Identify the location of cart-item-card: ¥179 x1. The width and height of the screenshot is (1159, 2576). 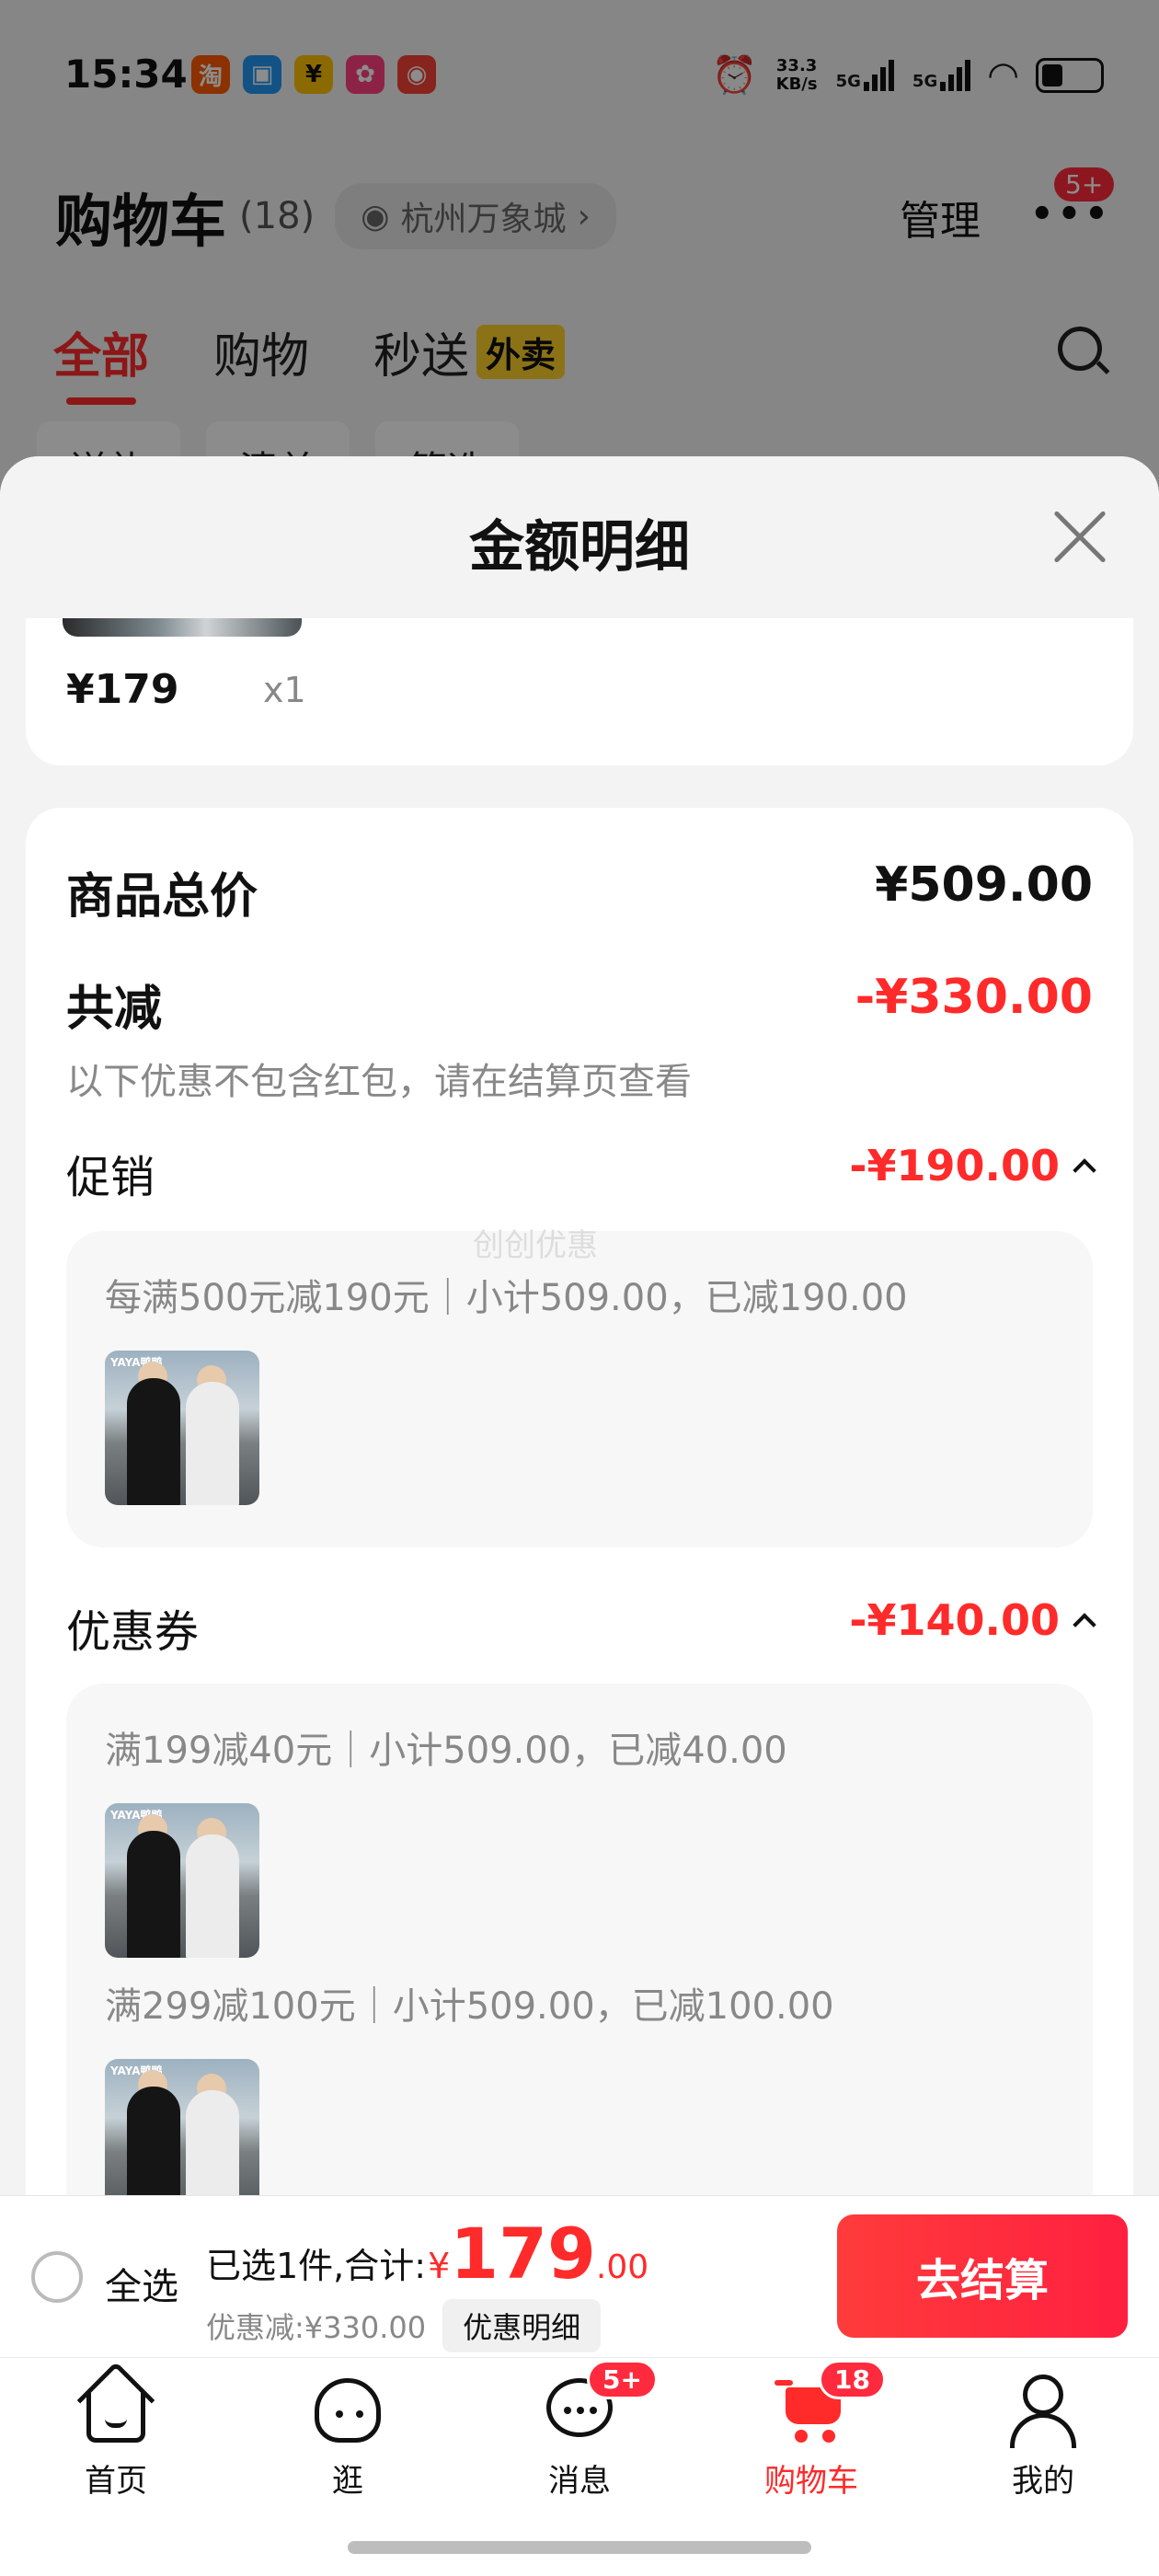
(579, 682).